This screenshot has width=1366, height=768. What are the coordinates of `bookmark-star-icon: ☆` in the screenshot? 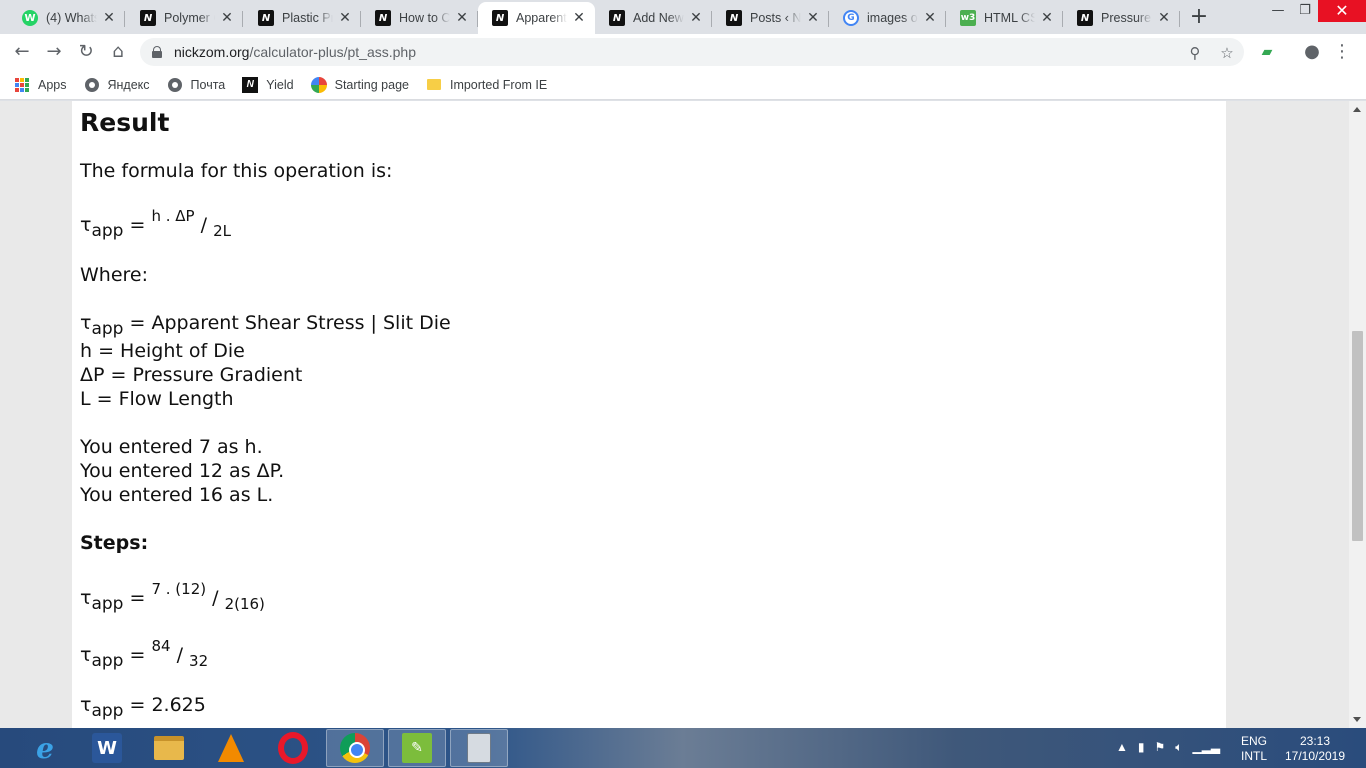 It's located at (1227, 53).